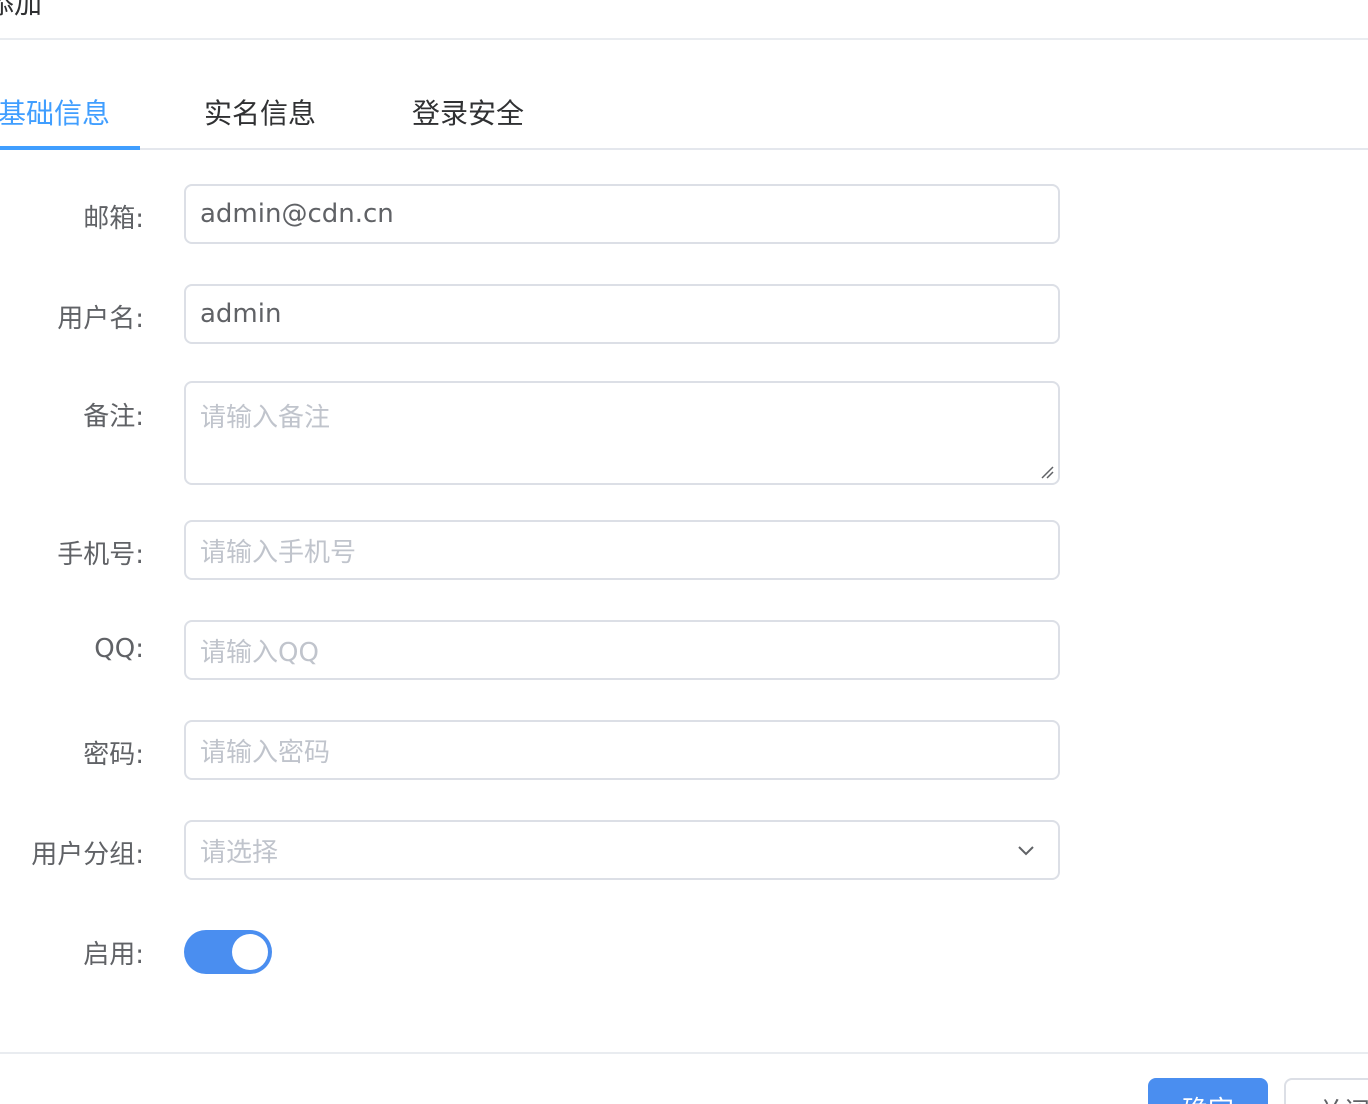  Describe the element at coordinates (259, 652) in the screenshot. I see `qq-placeholder: 请输入QQ` at that location.